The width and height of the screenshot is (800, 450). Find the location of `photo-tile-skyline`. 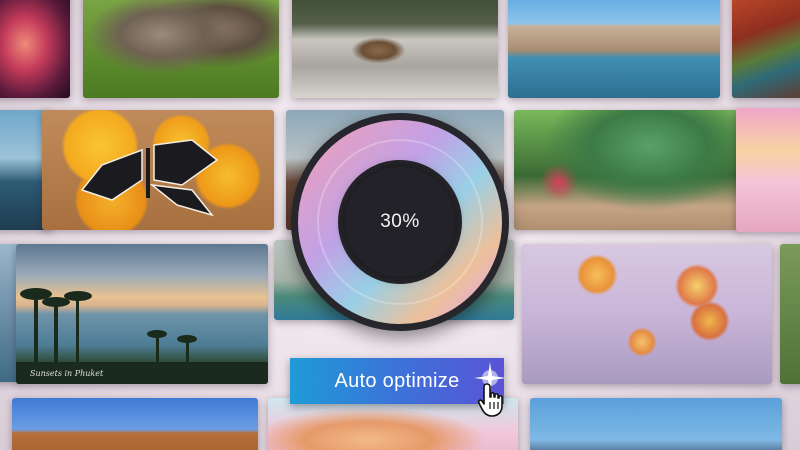

photo-tile-skyline is located at coordinates (656, 424).